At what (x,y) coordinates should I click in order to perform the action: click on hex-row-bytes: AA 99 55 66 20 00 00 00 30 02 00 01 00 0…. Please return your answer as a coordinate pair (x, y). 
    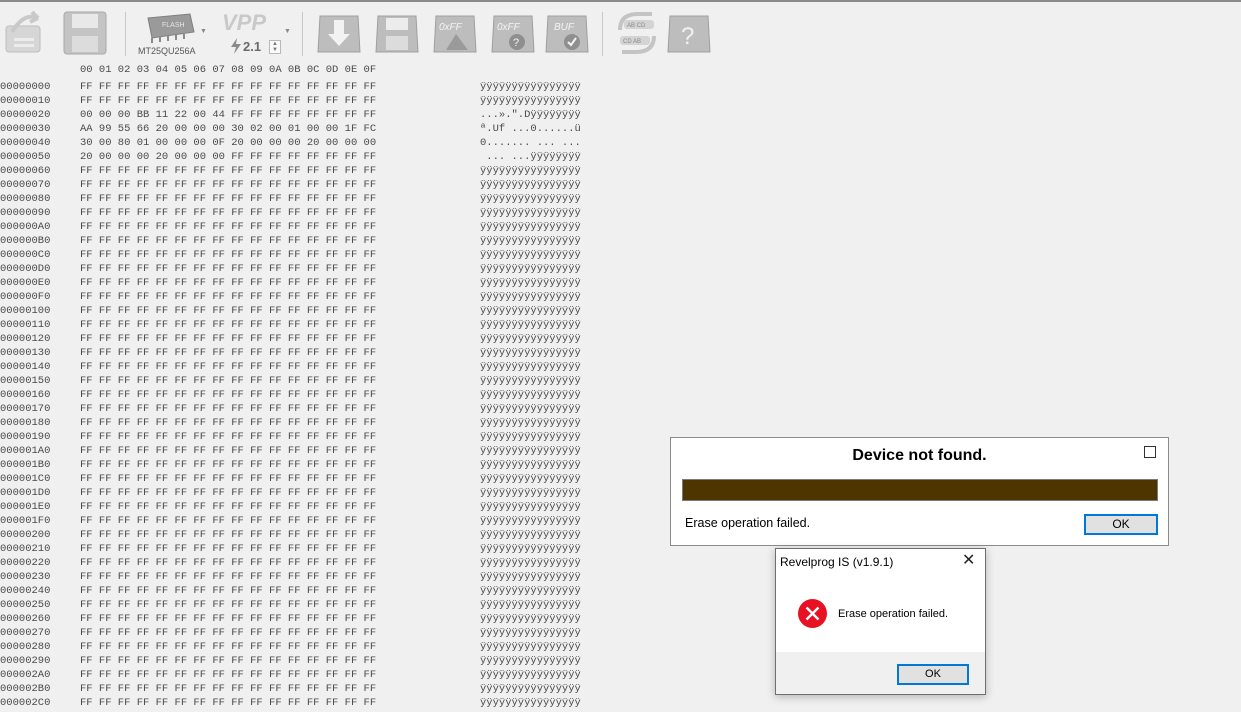
    Looking at the image, I should click on (228, 129).